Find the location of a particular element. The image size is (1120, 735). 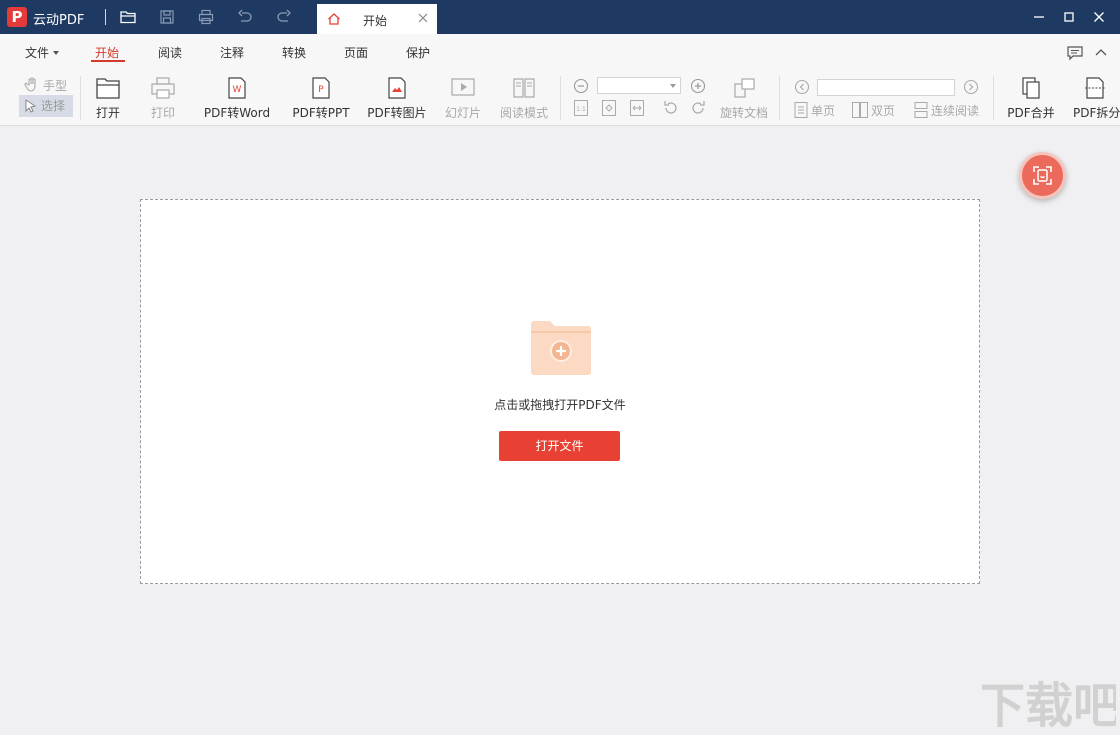

title-bar: P 云动PDF 开始 is located at coordinates (560, 17).